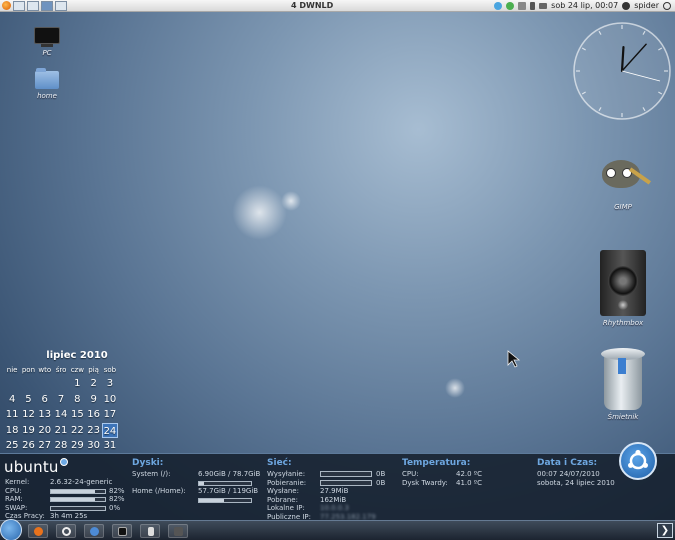  What do you see at coordinates (622, 59) in the screenshot?
I see `clock-hour-hand` at bounding box center [622, 59].